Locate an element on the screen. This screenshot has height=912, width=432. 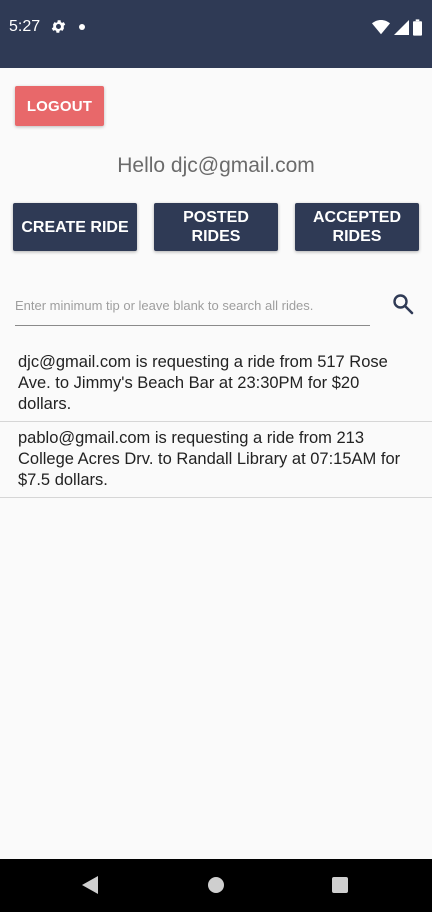
signal-icon is located at coordinates (401, 27).